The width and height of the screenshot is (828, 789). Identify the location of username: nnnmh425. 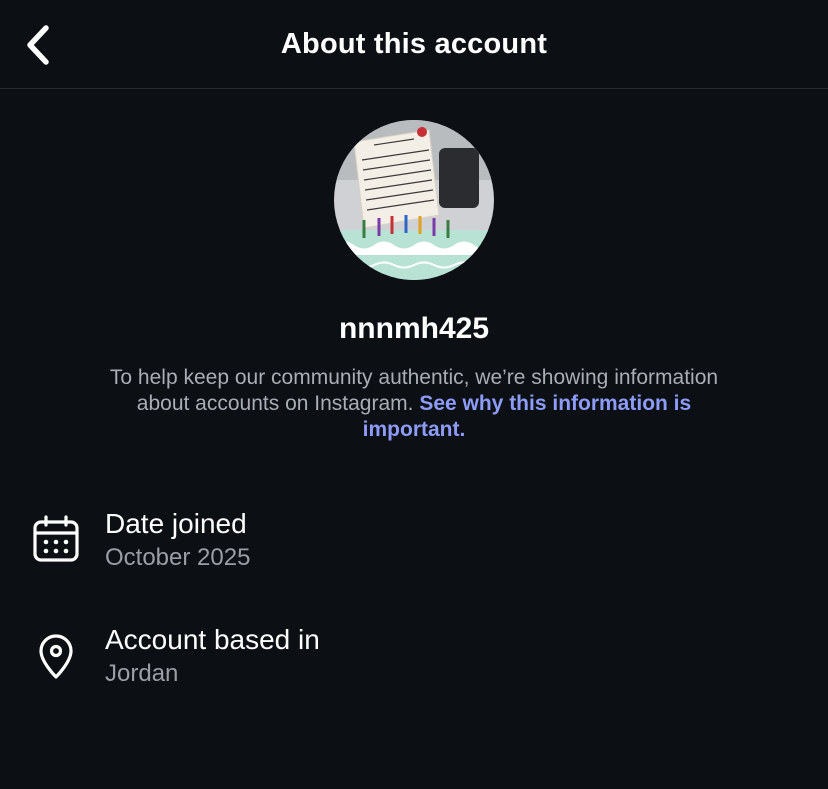
(414, 328).